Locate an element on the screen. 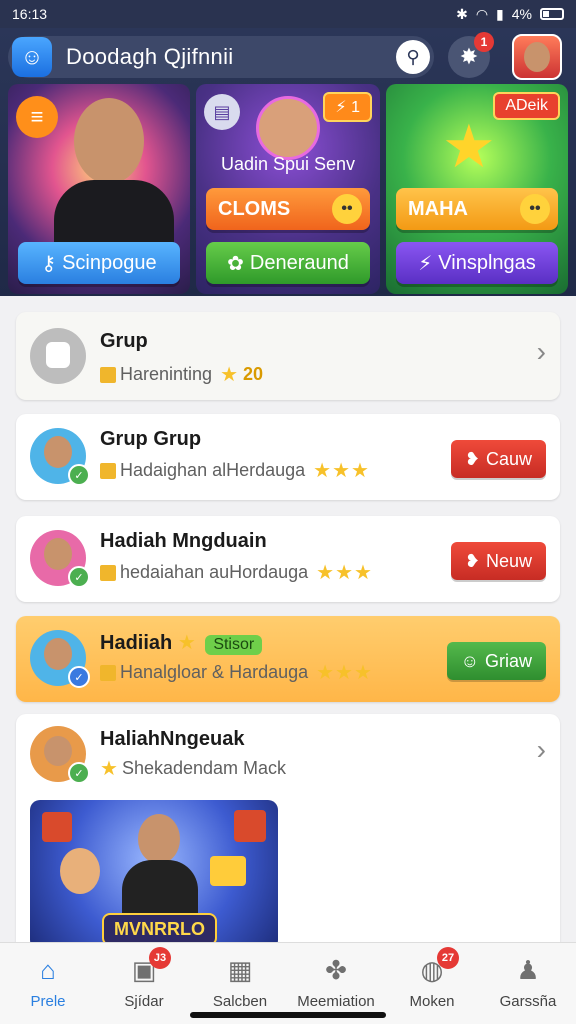  card-2-name: Uadin Spui Senv is located at coordinates (288, 164).